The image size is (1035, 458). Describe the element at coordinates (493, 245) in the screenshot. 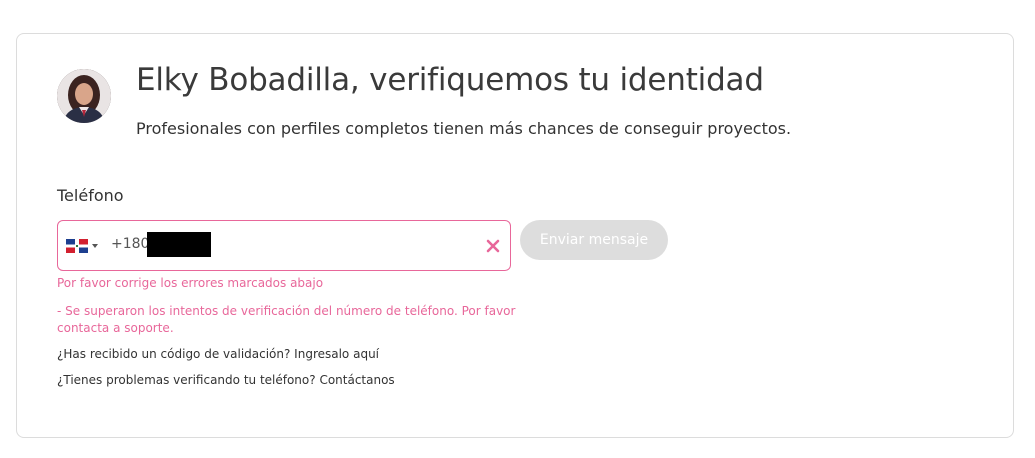

I see `clear-input-icon` at that location.